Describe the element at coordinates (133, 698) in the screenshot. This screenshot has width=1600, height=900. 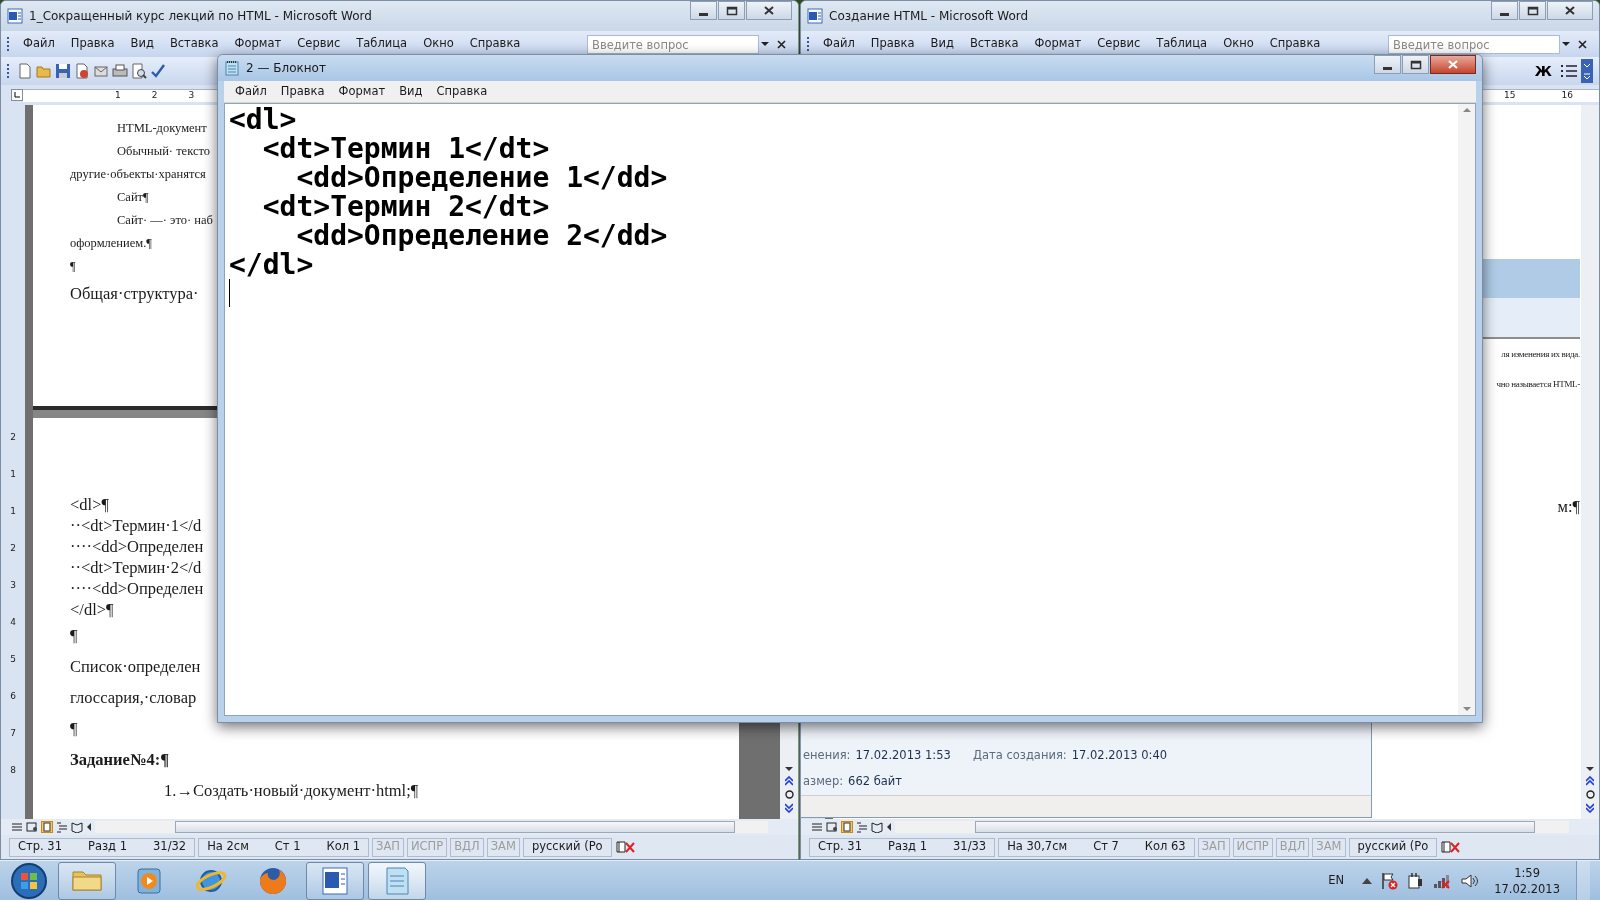
I see `text-line: глоссария,·словар` at that location.